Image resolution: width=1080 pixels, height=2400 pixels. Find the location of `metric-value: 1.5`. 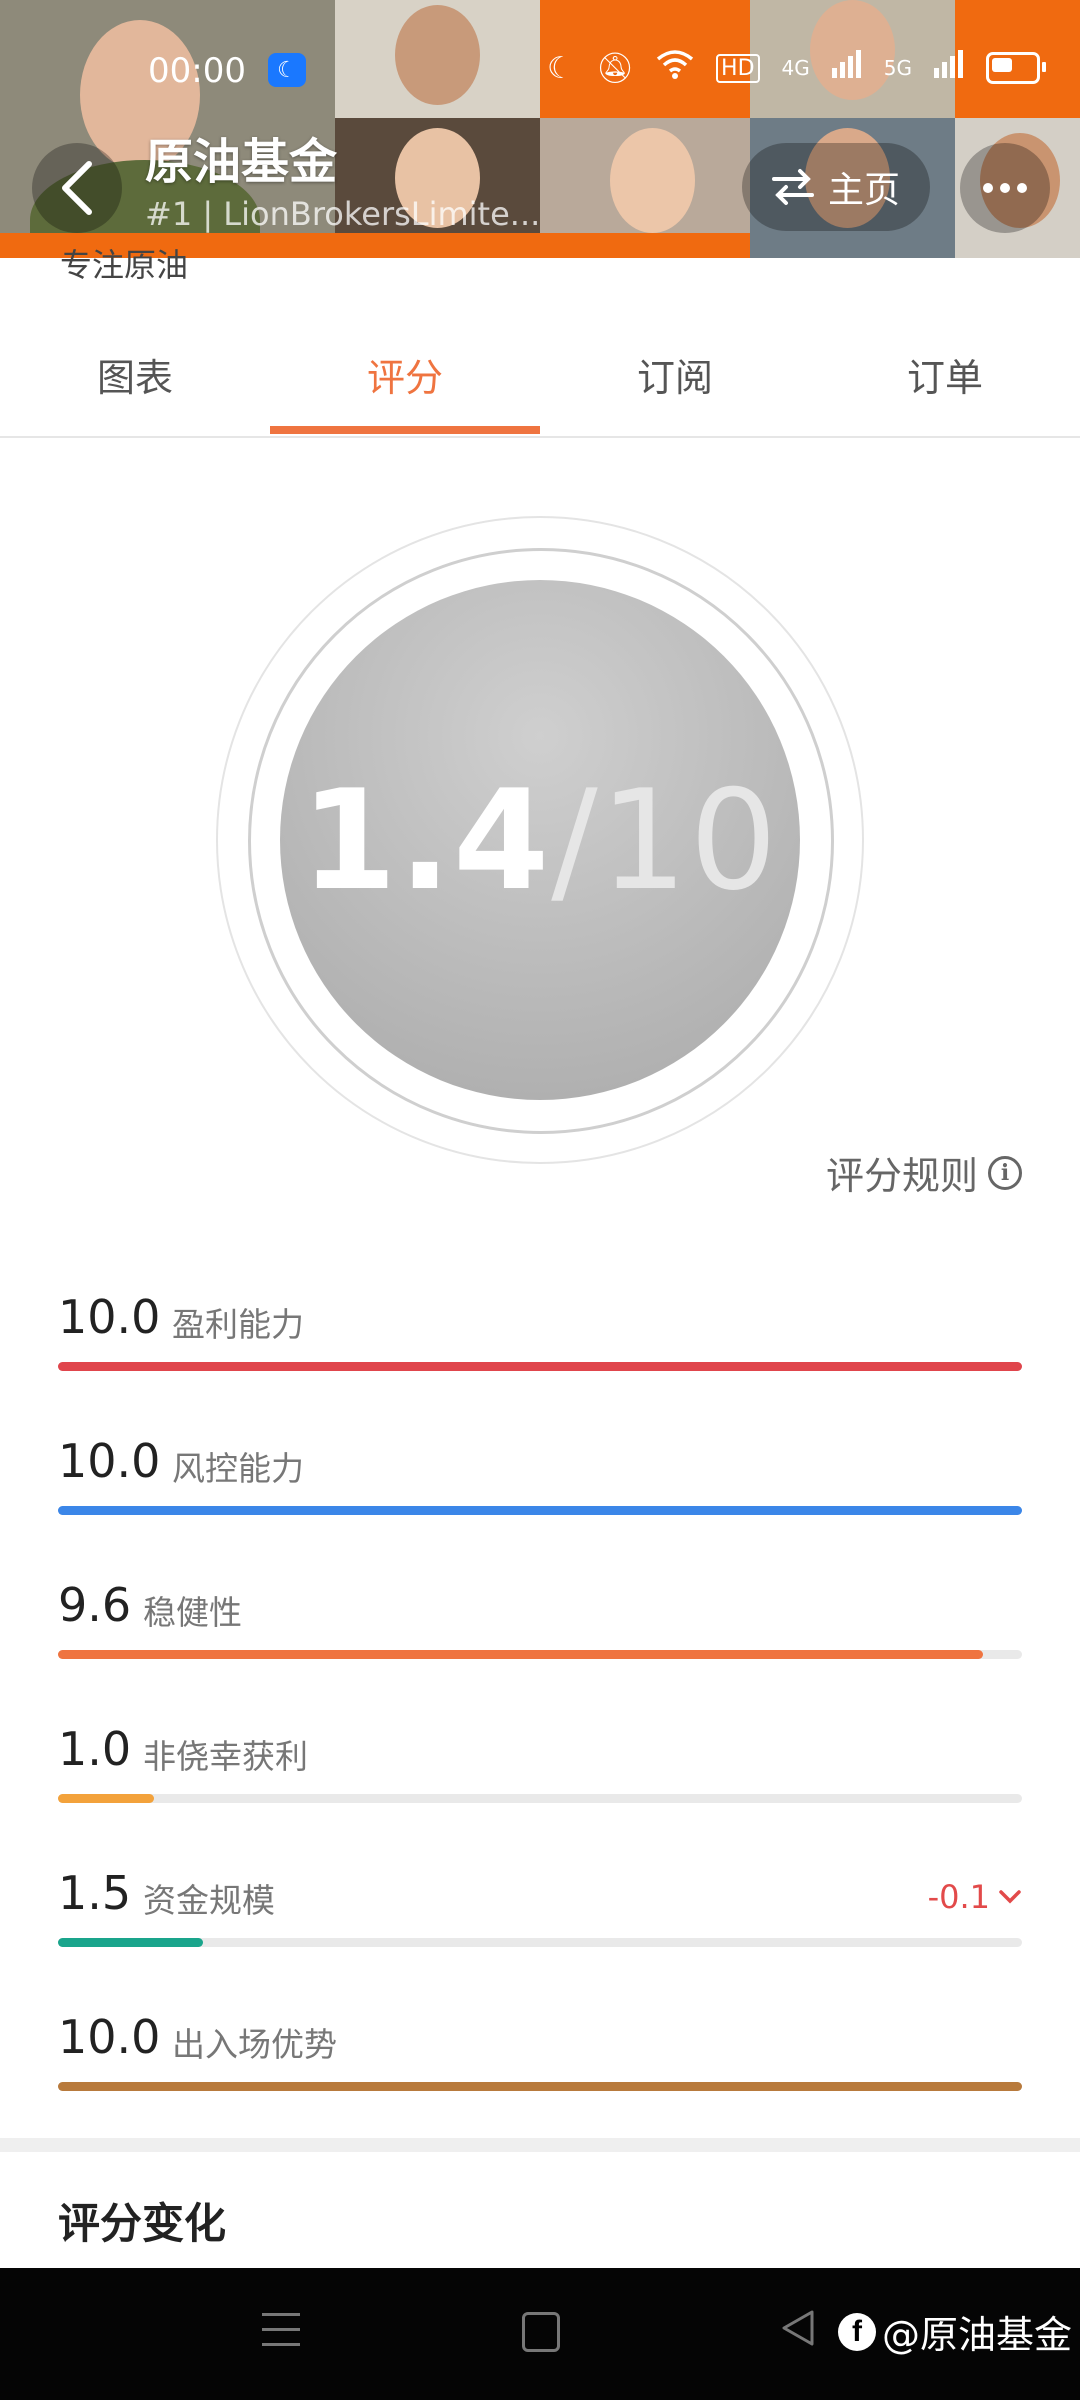

metric-value: 1.5 is located at coordinates (95, 1893).